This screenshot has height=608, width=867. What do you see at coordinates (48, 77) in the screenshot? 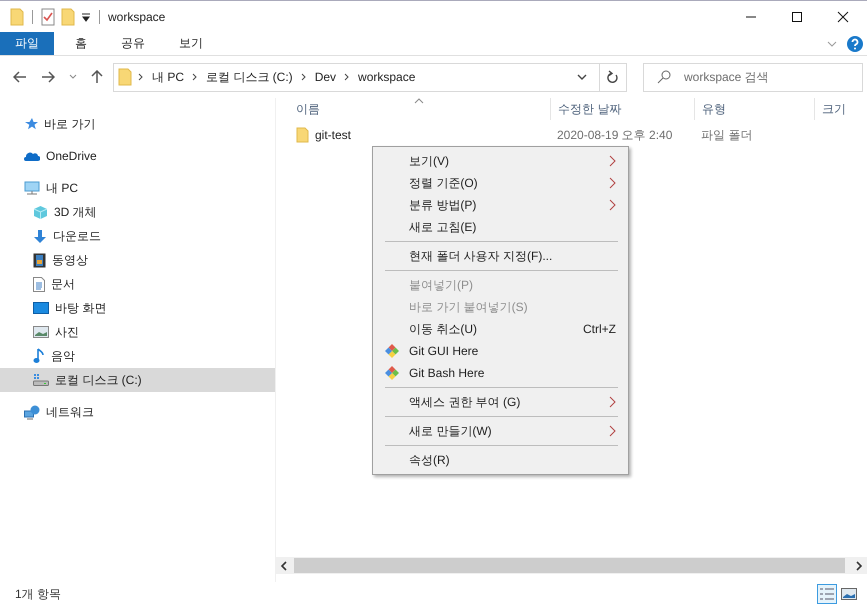
I see `forward-arrow-icon` at bounding box center [48, 77].